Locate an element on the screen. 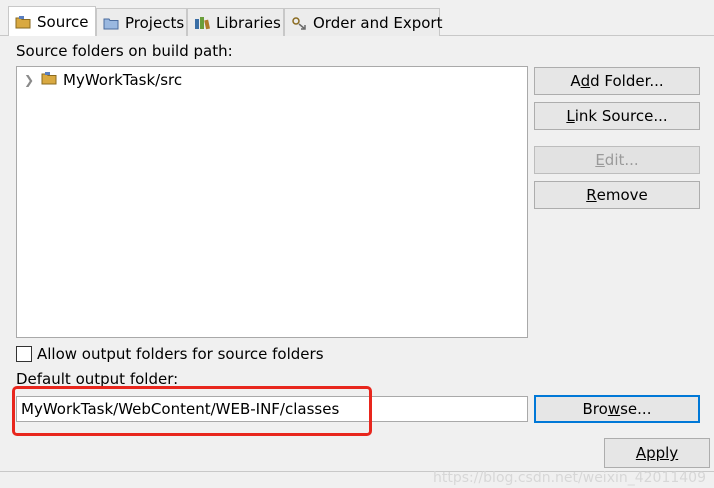 This screenshot has height=488, width=714. mnemonic: d is located at coordinates (585, 81).